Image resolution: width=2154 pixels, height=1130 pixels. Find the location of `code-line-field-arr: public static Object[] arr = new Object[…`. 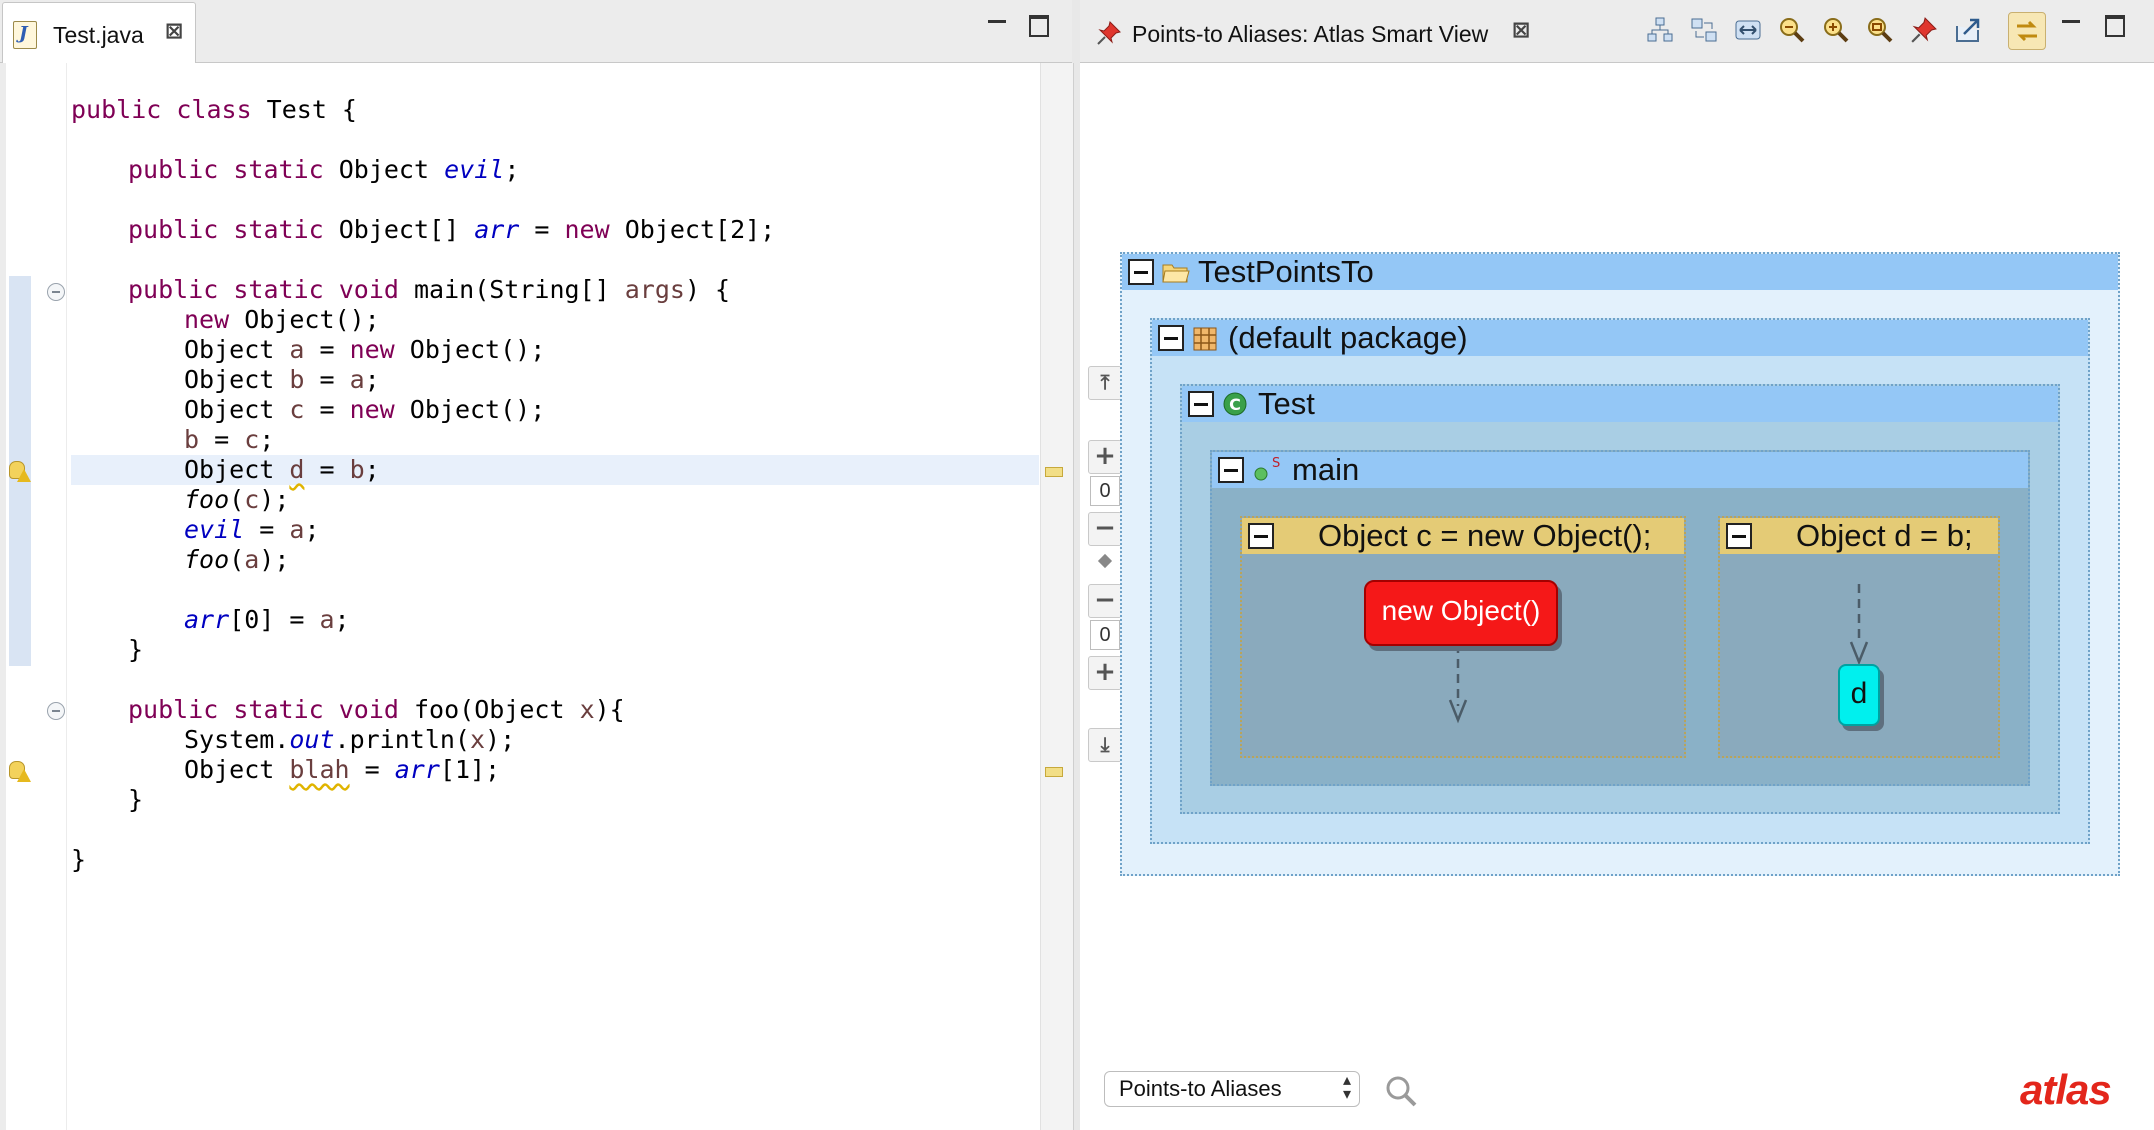

code-line-field-arr: public static Object[] arr = new Object[… is located at coordinates (452, 229).